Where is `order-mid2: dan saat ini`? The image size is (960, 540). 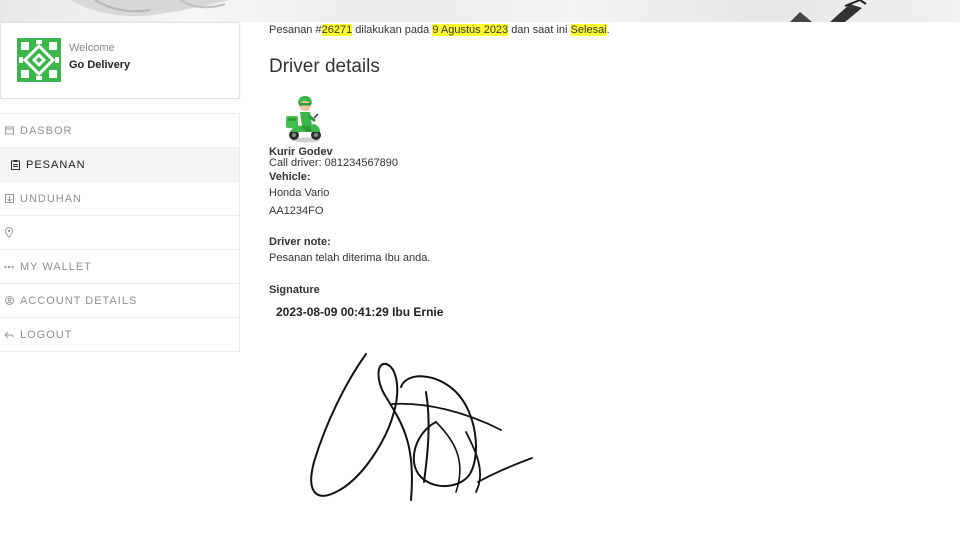 order-mid2: dan saat ini is located at coordinates (539, 30).